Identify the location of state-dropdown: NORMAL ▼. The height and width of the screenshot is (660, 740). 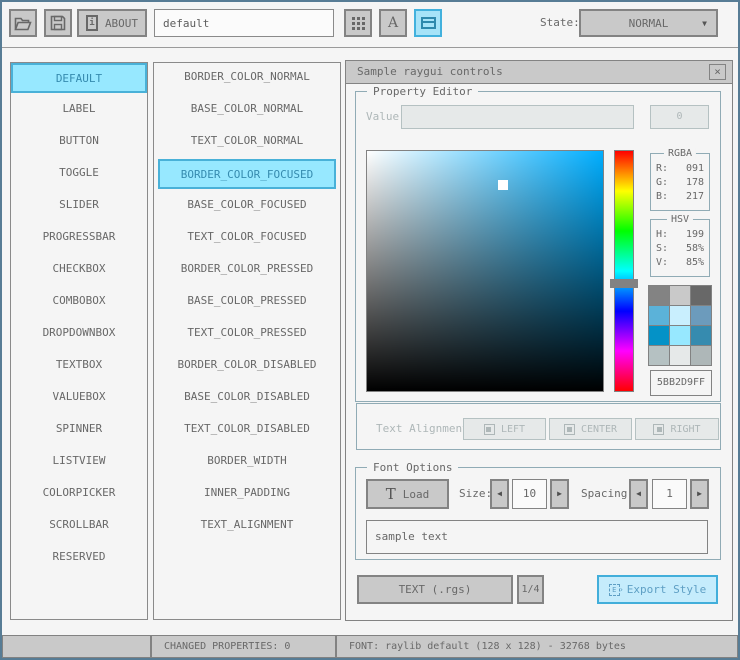
(648, 23).